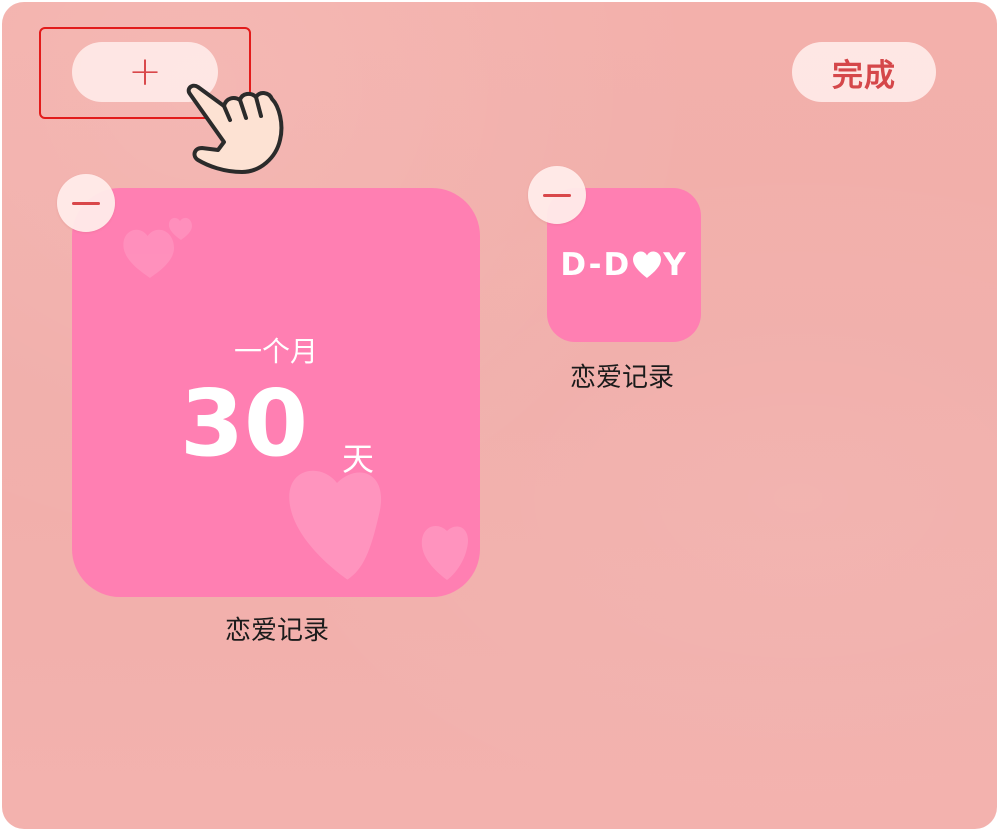 This screenshot has height=831, width=999. Describe the element at coordinates (358, 459) in the screenshot. I see `days-unit: 天` at that location.